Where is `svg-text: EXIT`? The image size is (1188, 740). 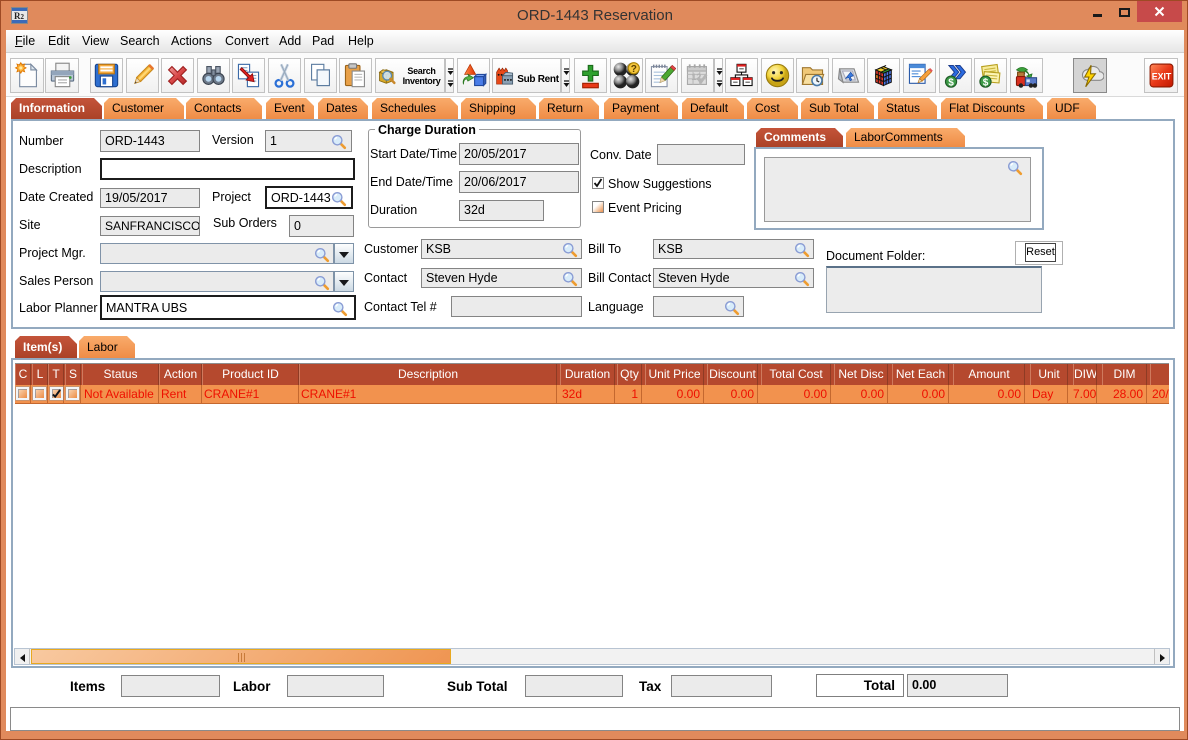 svg-text: EXIT is located at coordinates (1161, 77).